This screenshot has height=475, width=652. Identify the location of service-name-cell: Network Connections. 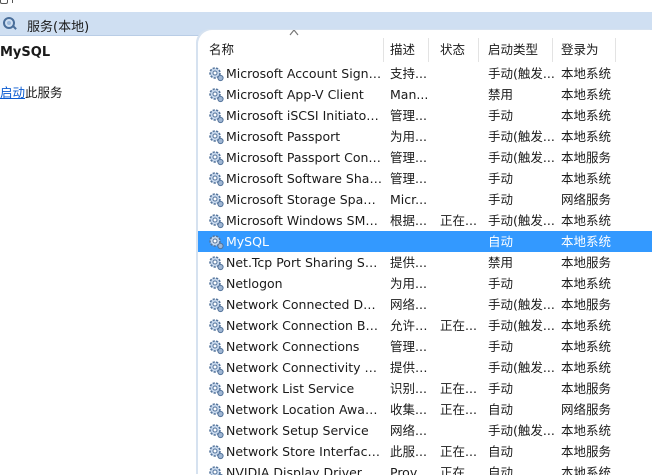
(293, 346).